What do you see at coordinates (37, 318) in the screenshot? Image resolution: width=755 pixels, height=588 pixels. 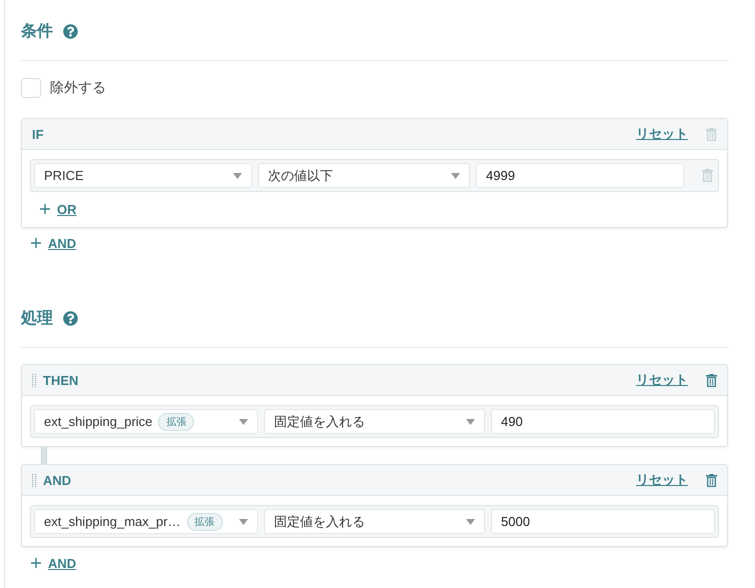 I see `section-title: 処理` at bounding box center [37, 318].